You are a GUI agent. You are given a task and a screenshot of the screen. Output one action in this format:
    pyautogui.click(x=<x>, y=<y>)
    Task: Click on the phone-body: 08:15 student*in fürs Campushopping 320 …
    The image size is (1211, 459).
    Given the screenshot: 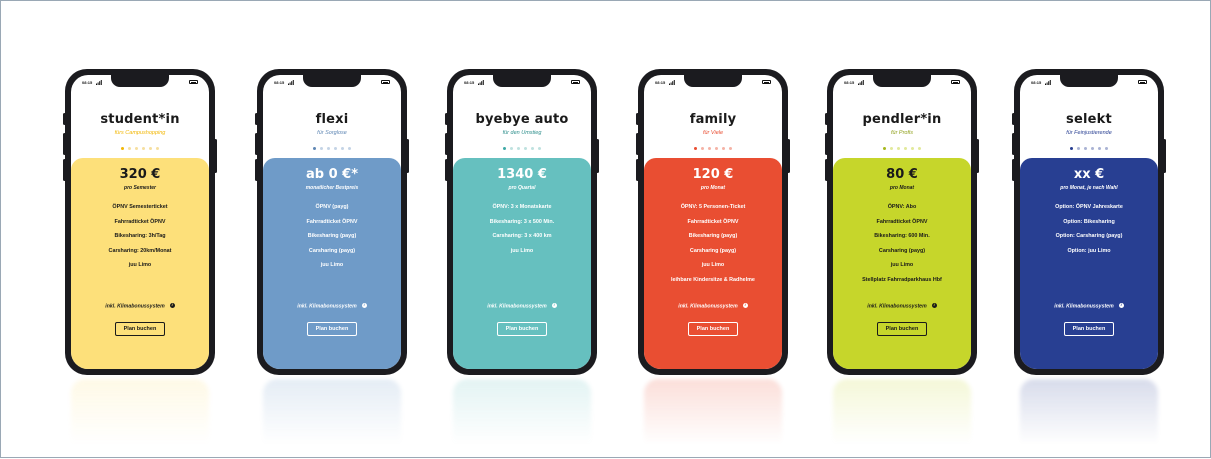 What is the action you would take?
    pyautogui.click(x=140, y=222)
    